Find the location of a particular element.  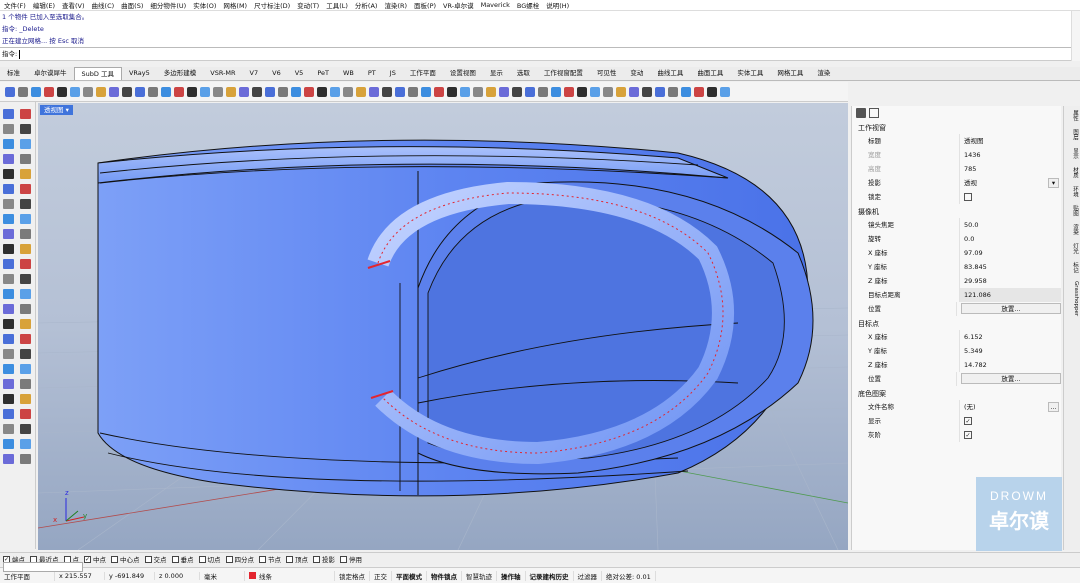

status-toggle: 记录建构历史 is located at coordinates (550, 575).